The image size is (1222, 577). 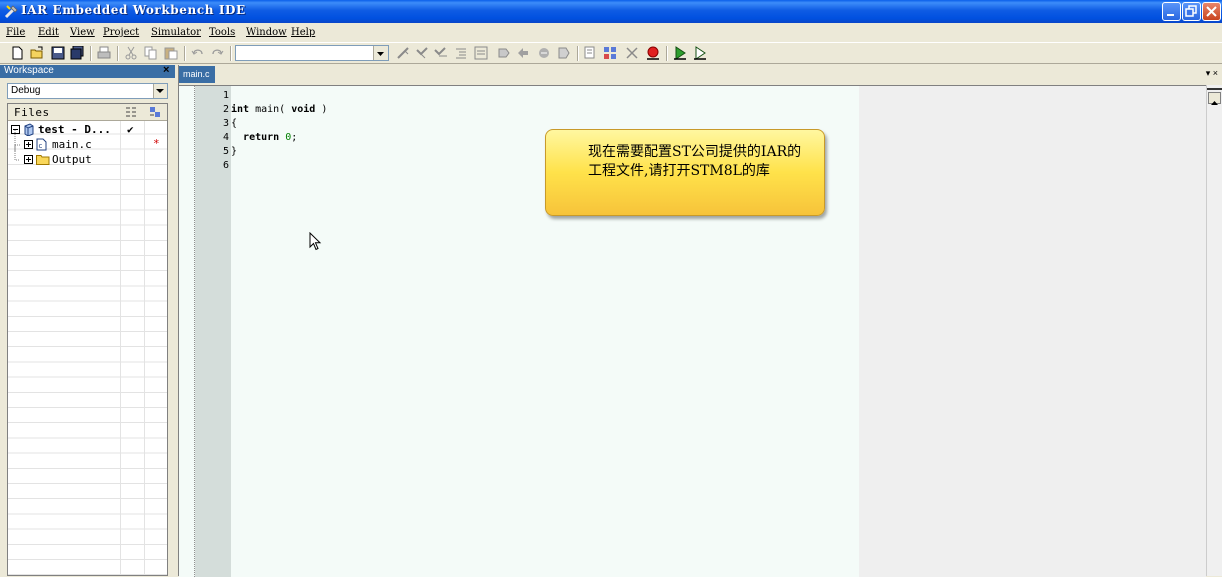 What do you see at coordinates (17, 53) in the screenshot?
I see `new-file-icon` at bounding box center [17, 53].